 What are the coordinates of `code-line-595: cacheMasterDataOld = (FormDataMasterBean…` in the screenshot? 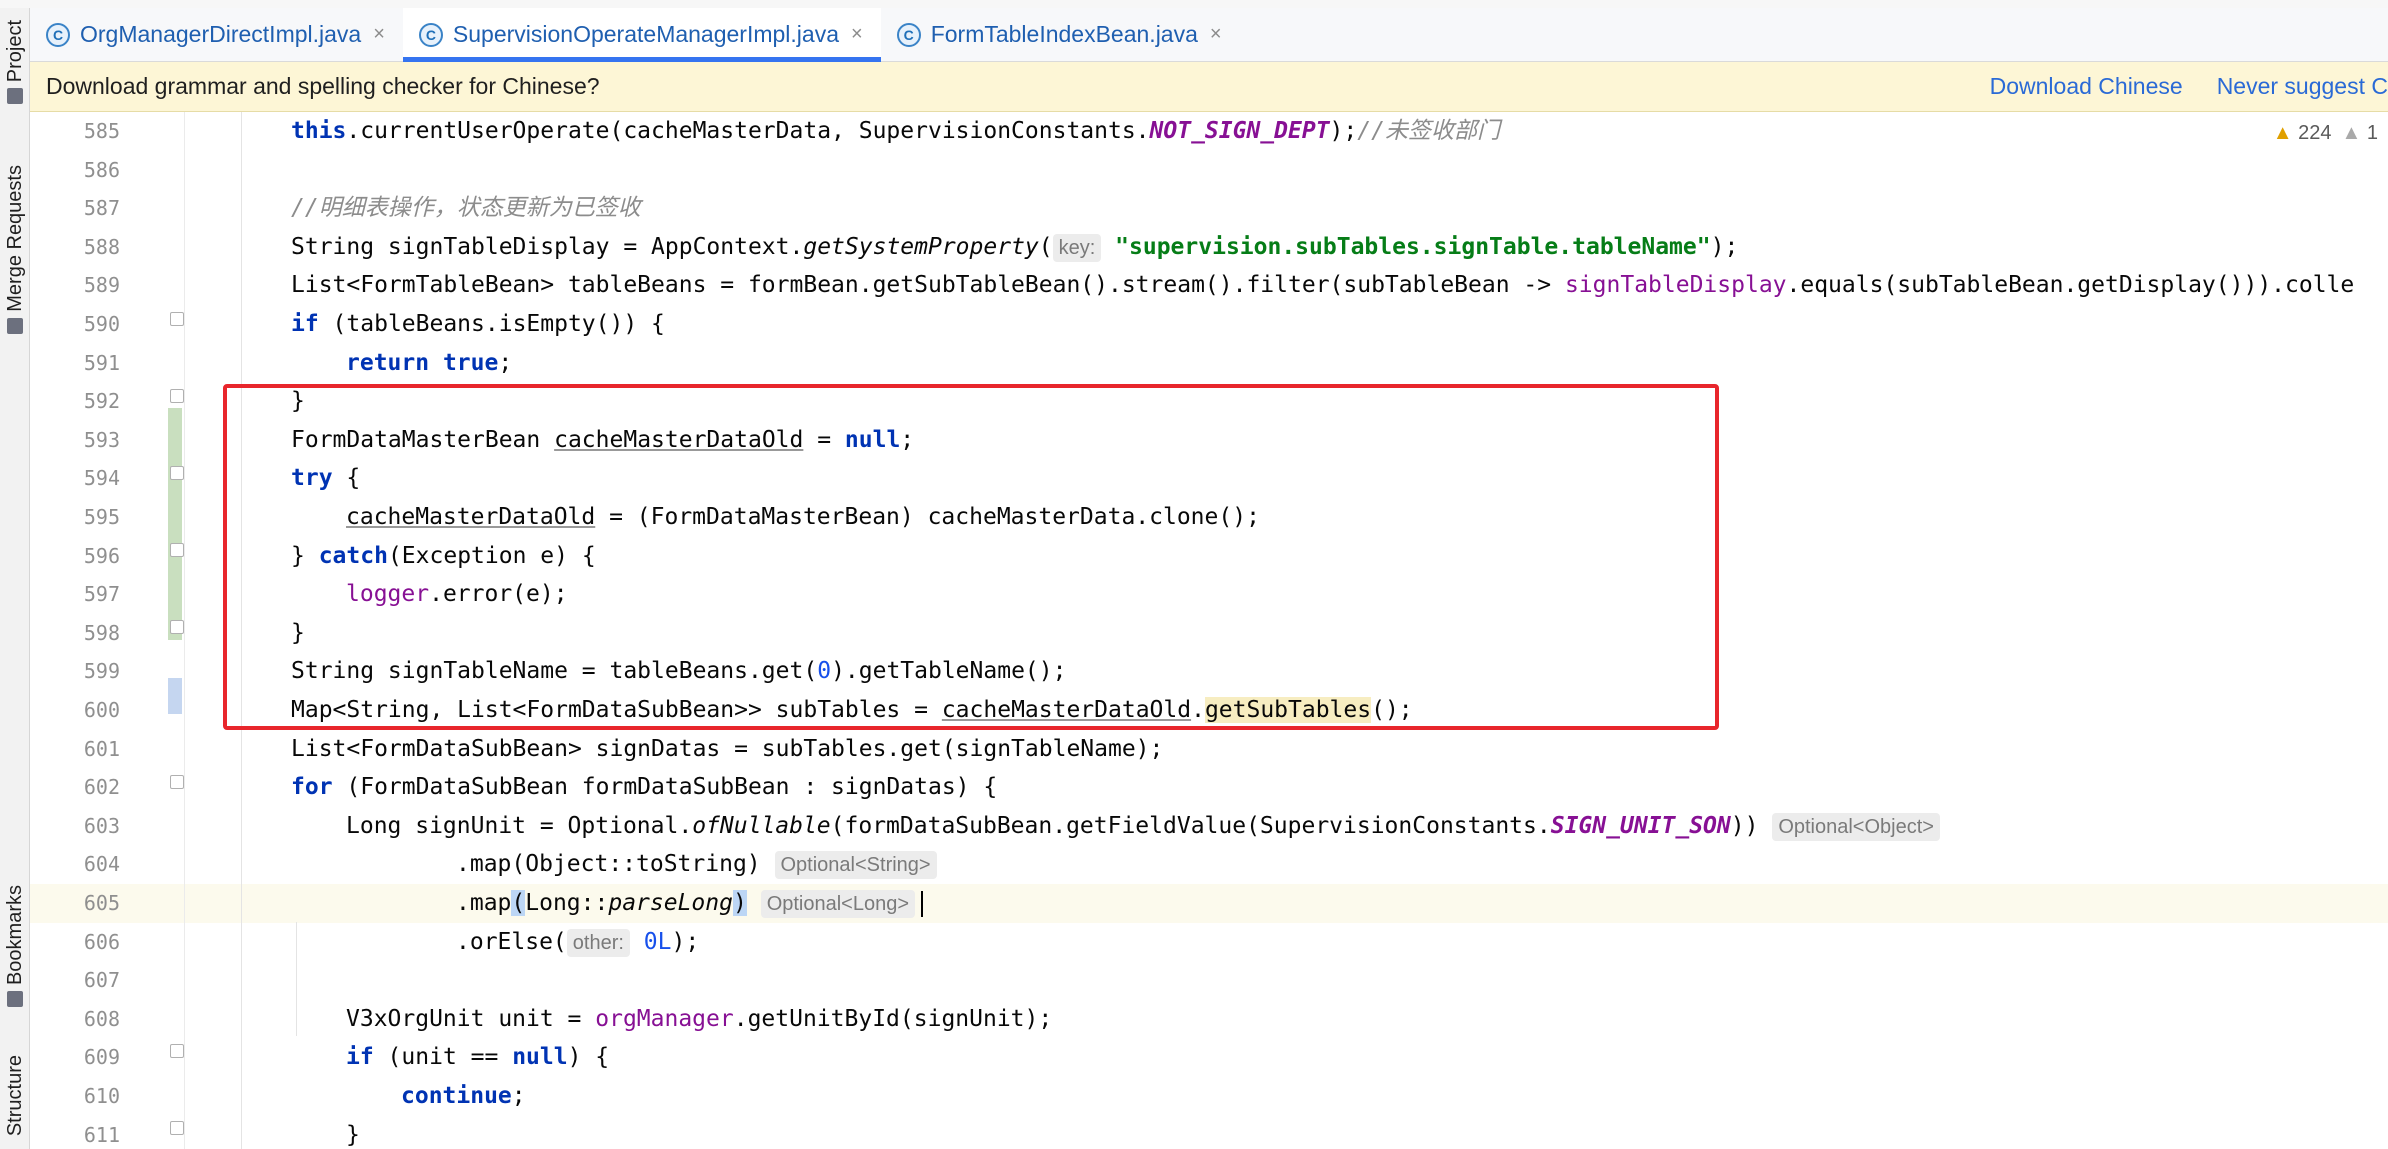 It's located at (803, 517).